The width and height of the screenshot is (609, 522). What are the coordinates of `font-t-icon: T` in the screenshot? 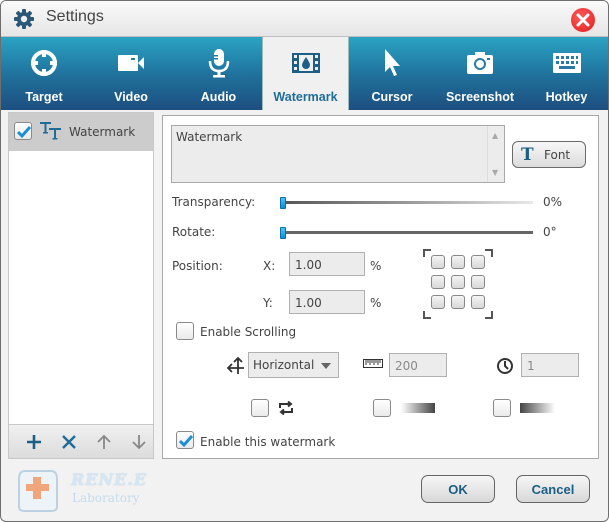 It's located at (527, 155).